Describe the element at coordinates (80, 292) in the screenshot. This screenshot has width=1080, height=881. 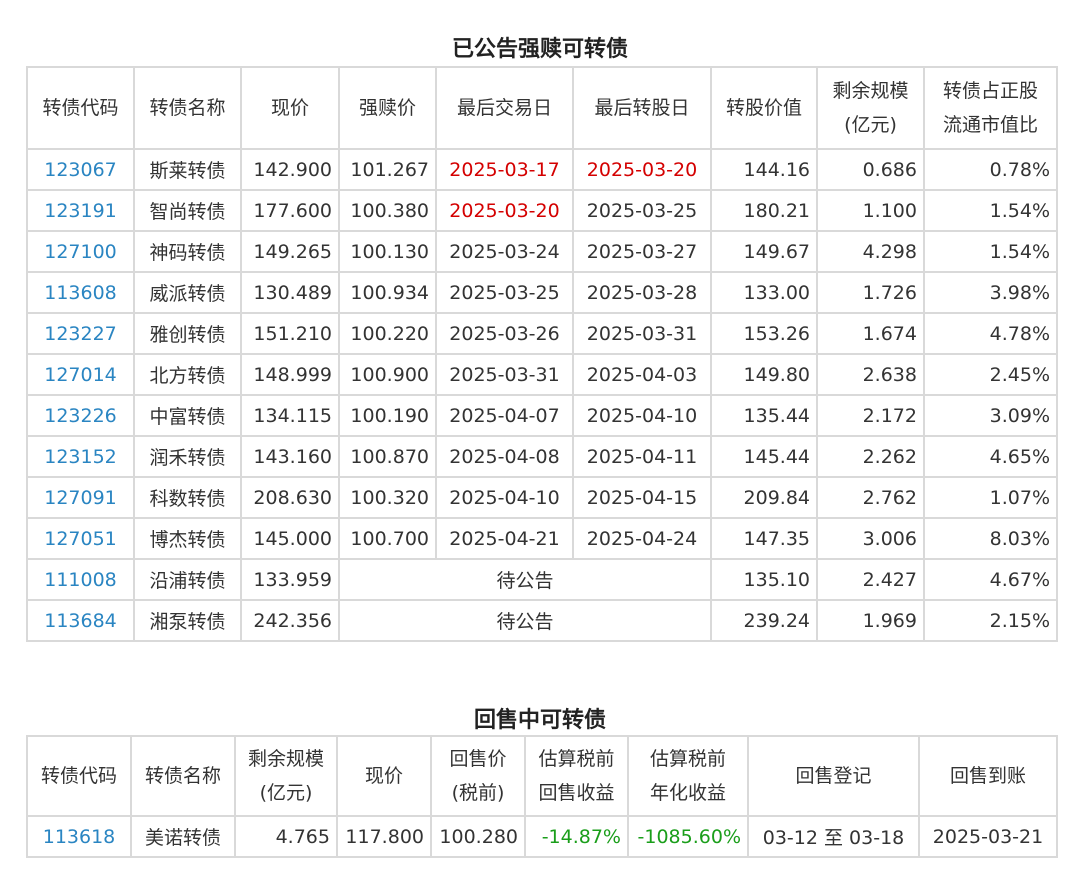
I see `bond-code-link: 113608` at that location.